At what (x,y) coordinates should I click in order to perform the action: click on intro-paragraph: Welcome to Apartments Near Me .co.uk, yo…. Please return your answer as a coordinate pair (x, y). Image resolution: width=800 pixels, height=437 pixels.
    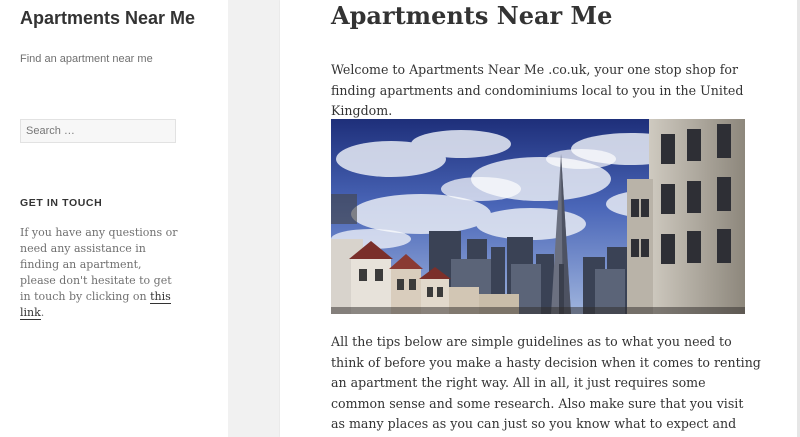
    Looking at the image, I should click on (537, 90).